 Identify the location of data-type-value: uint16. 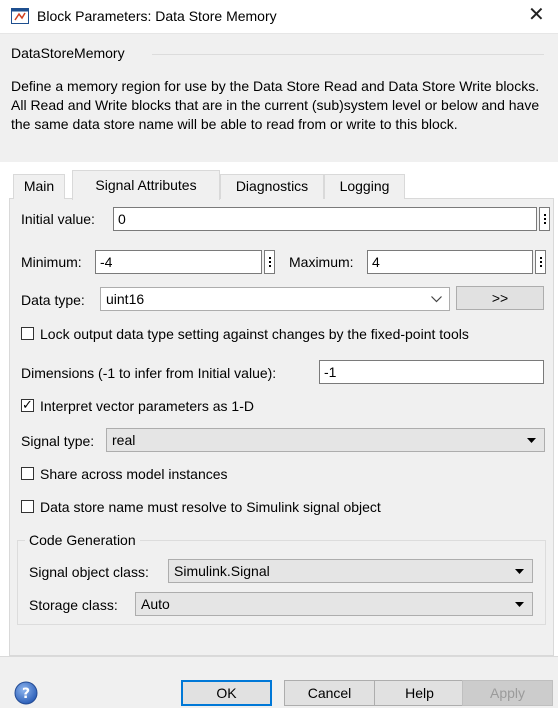
(125, 299).